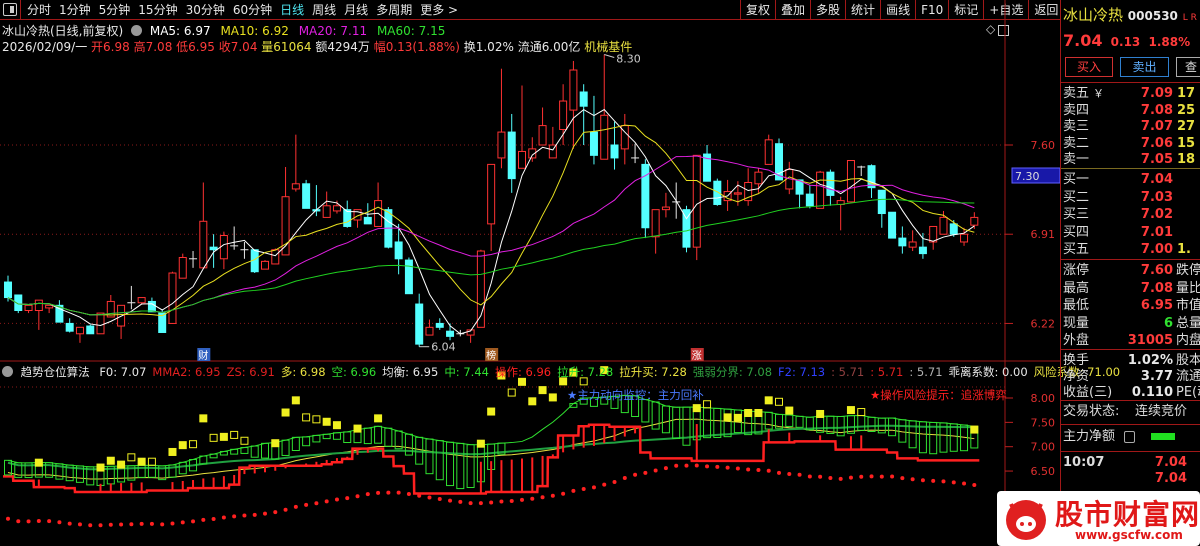  I want to click on price-change: 0.13, so click(1125, 42).